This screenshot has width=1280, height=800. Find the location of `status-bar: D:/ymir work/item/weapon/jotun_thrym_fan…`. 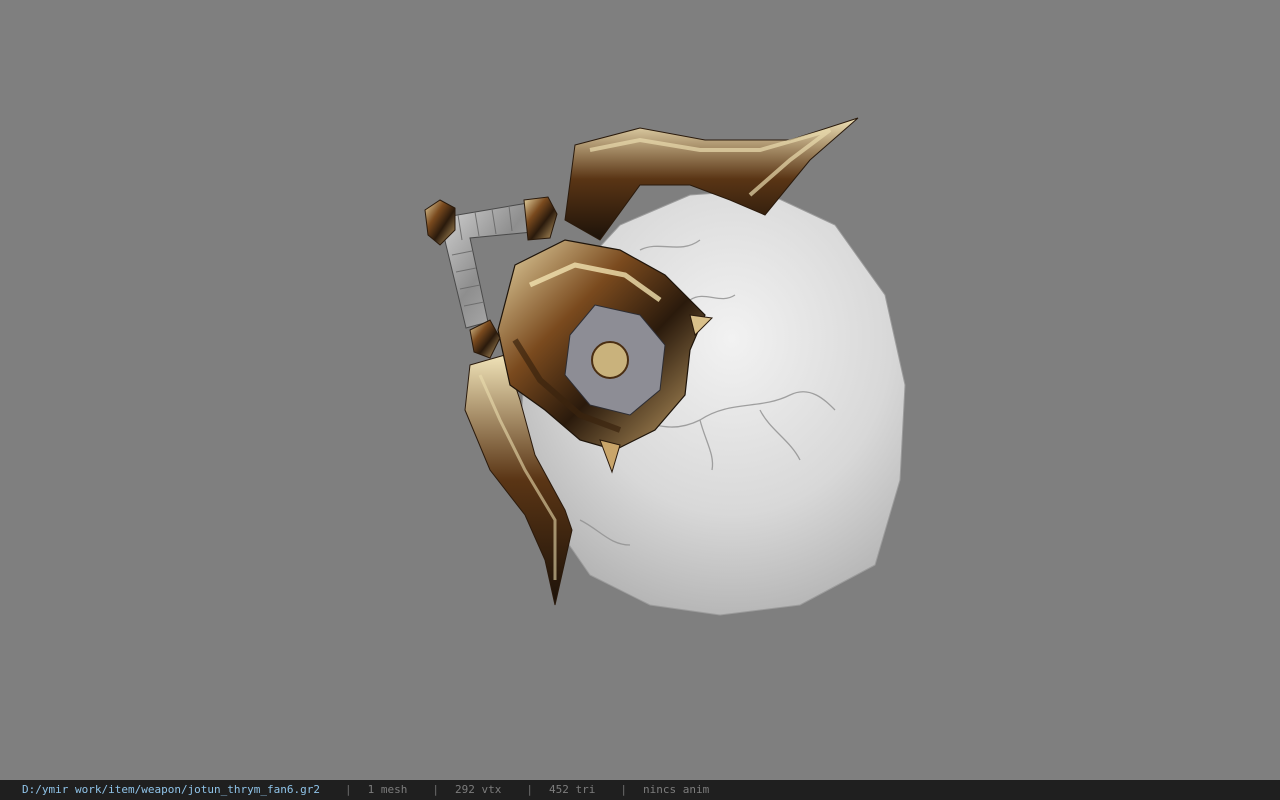

status-bar: D:/ymir work/item/weapon/jotun_thrym_fan… is located at coordinates (640, 790).